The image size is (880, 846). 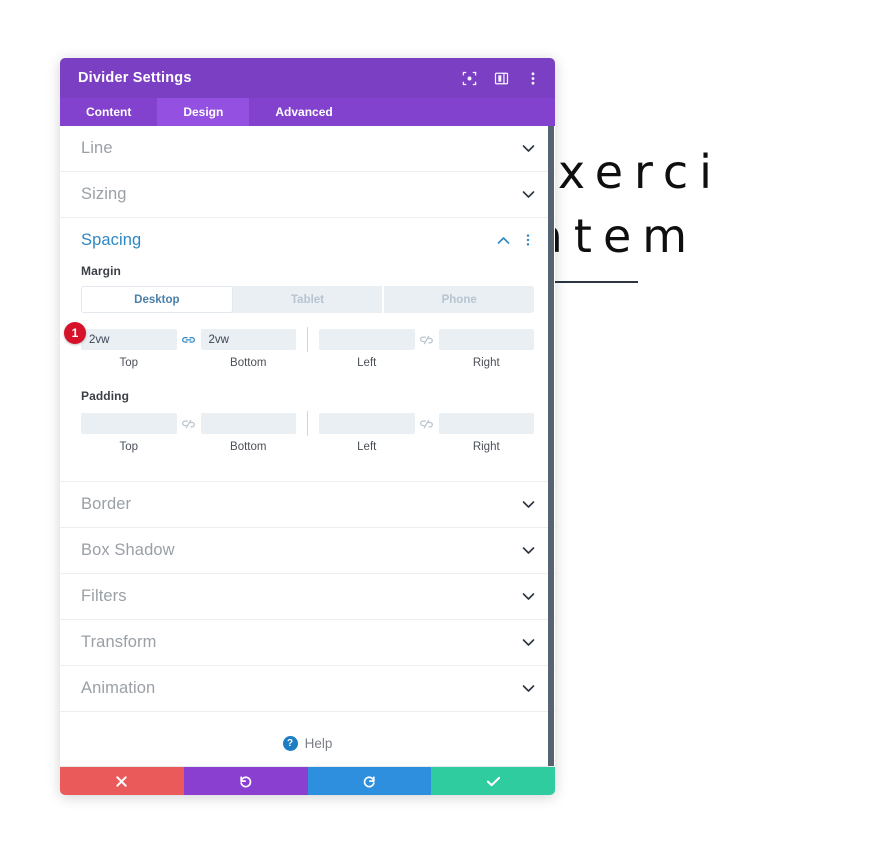 I want to click on margin-input-row, so click(x=307, y=339).